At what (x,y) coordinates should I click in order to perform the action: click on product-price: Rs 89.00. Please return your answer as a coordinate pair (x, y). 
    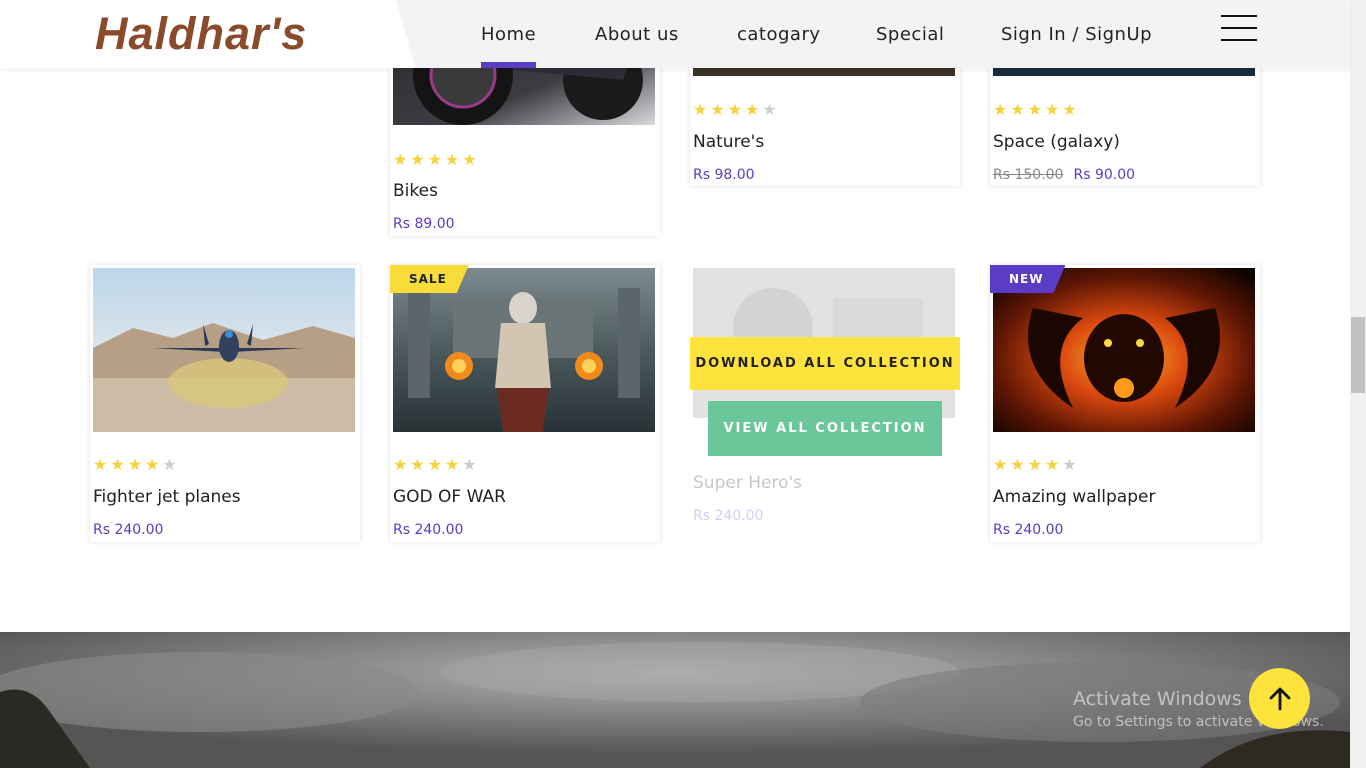
    Looking at the image, I should click on (424, 224).